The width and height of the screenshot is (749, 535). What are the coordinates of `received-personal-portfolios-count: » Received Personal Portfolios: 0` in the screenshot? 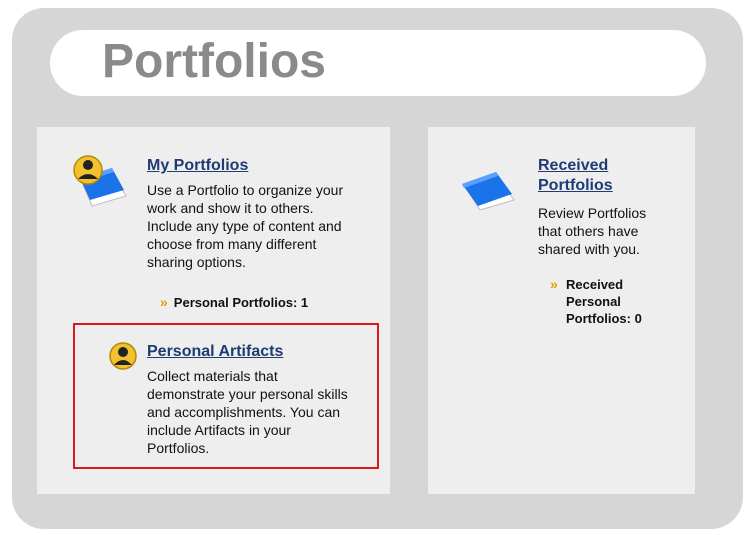 It's located at (596, 301).